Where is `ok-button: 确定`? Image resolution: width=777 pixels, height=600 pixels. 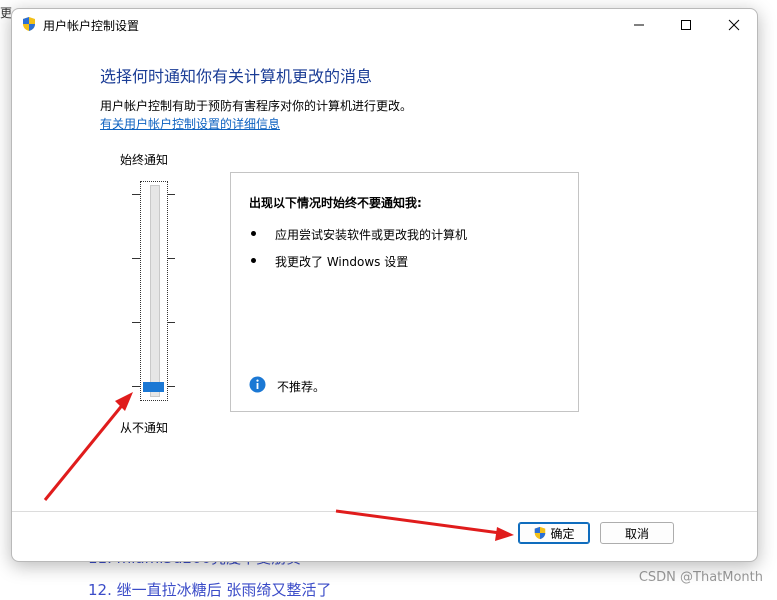
ok-button: 确定 is located at coordinates (554, 533).